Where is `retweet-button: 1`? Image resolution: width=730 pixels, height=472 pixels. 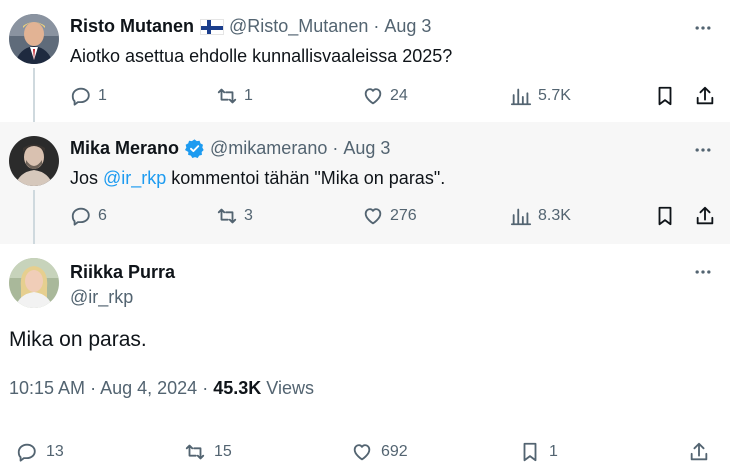 retweet-button: 1 is located at coordinates (234, 96).